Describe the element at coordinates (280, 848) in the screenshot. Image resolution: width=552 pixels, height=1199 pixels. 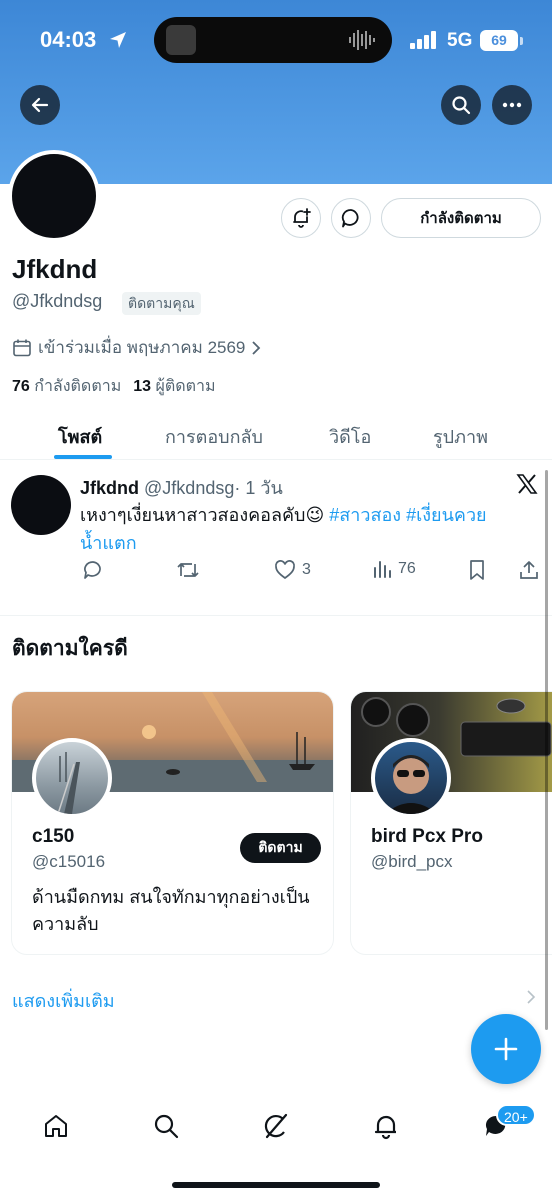
I see `follow-button: ติดตาม` at that location.